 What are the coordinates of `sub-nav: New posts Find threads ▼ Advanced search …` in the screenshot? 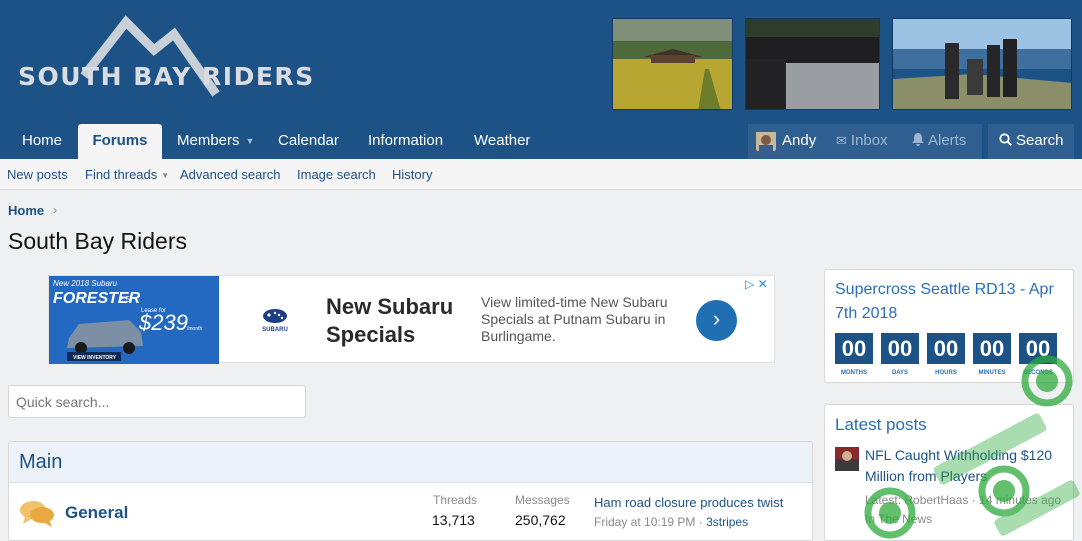 It's located at (541, 174).